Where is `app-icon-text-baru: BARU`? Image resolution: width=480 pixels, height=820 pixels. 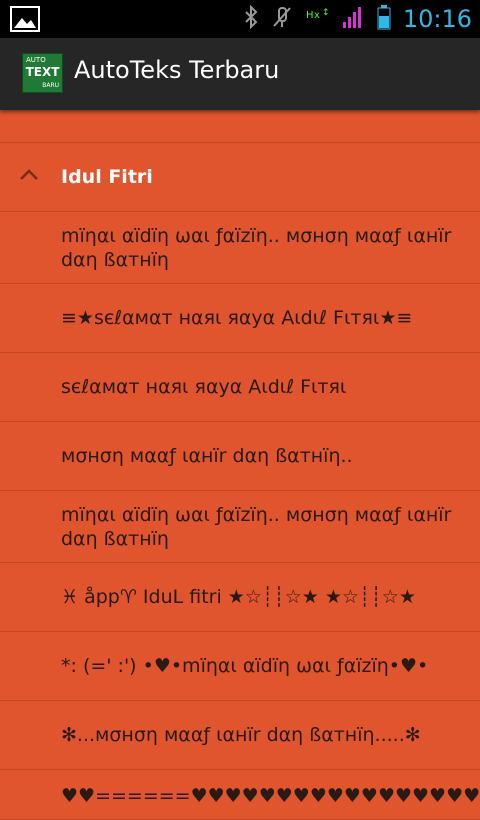 app-icon-text-baru: BARU is located at coordinates (50, 85).